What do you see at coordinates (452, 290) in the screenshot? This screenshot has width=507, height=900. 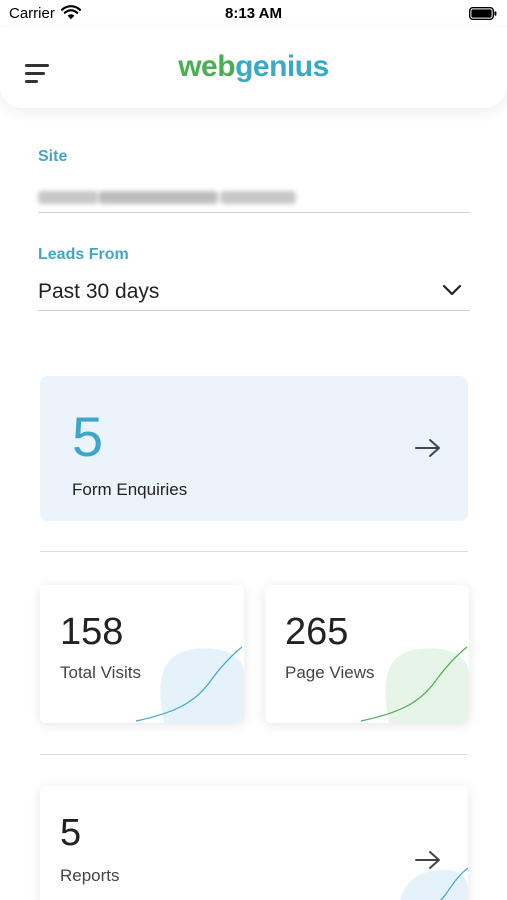 I see `chevron-down-icon` at bounding box center [452, 290].